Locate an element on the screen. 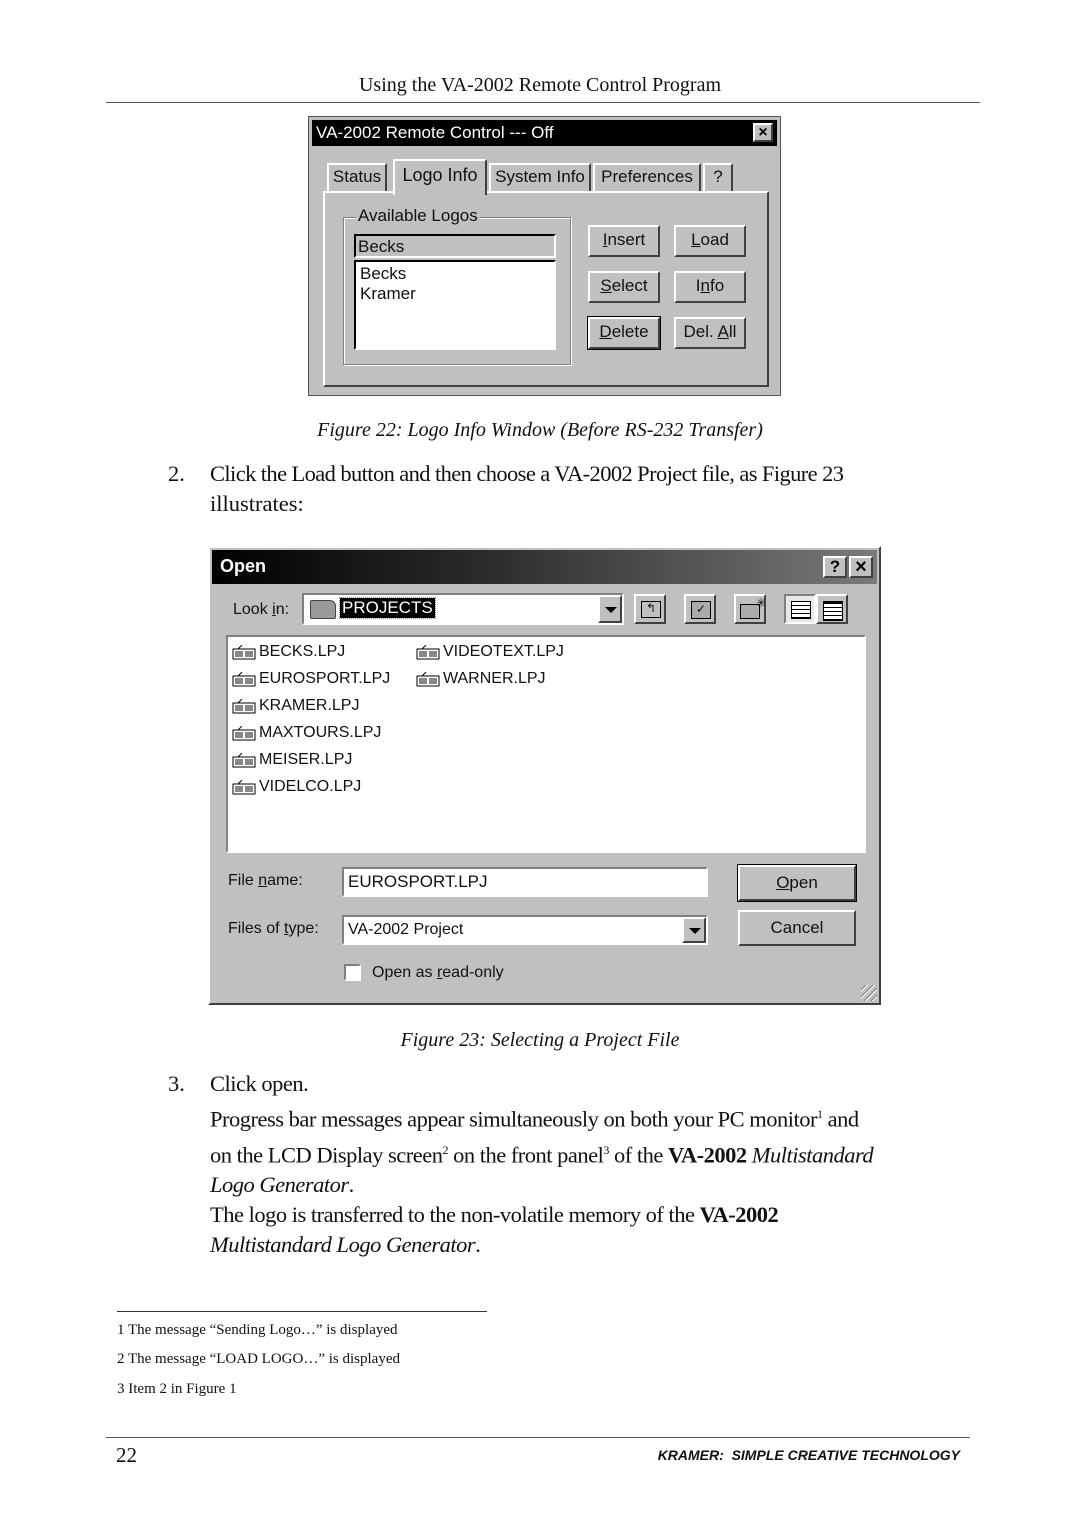  tab-label: Preferences is located at coordinates (647, 176).